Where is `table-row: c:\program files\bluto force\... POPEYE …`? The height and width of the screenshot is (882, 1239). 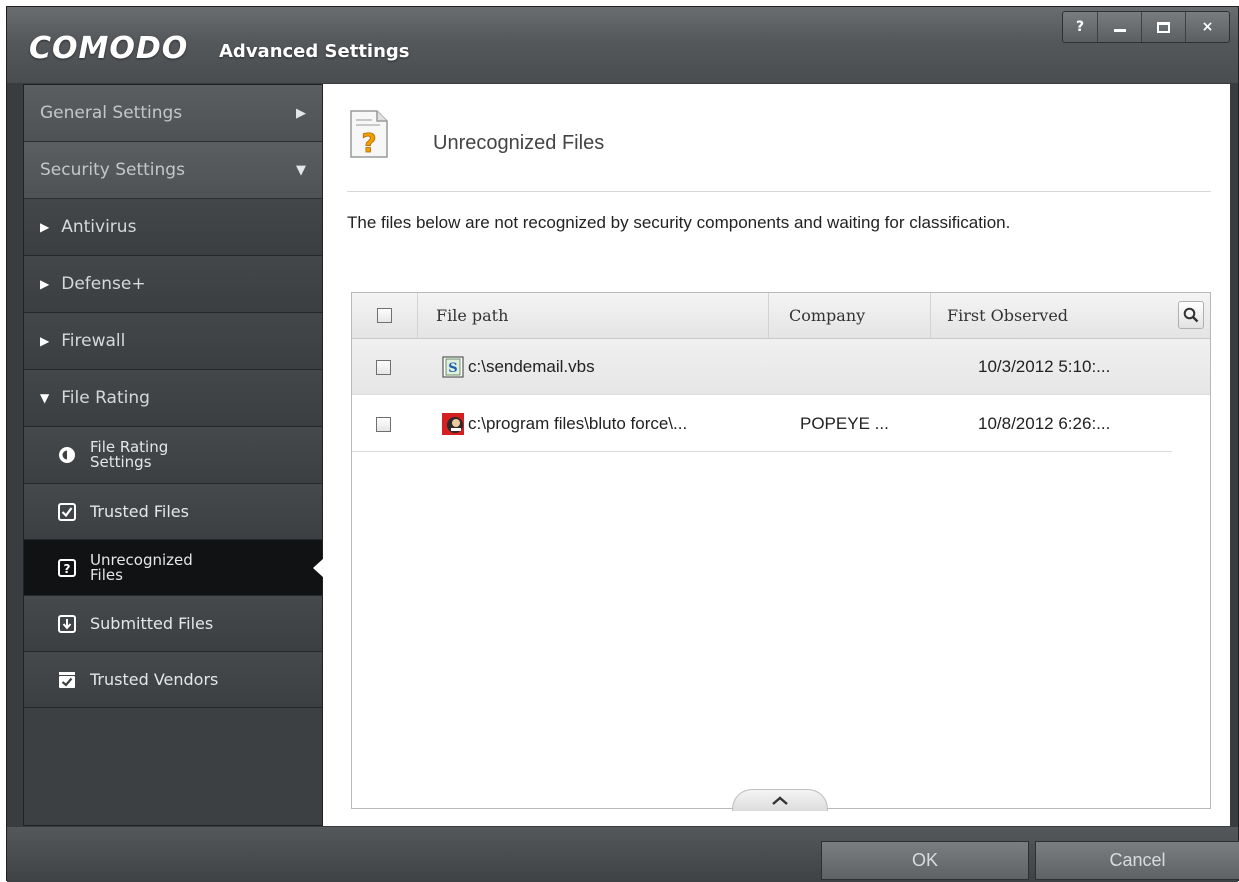 table-row: c:\program files\bluto force\... POPEYE … is located at coordinates (762, 424).